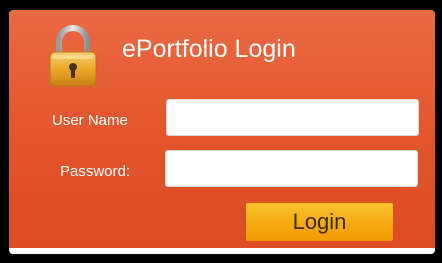 The width and height of the screenshot is (442, 263). What do you see at coordinates (209, 49) in the screenshot?
I see `page-title: ePortfolio Login` at bounding box center [209, 49].